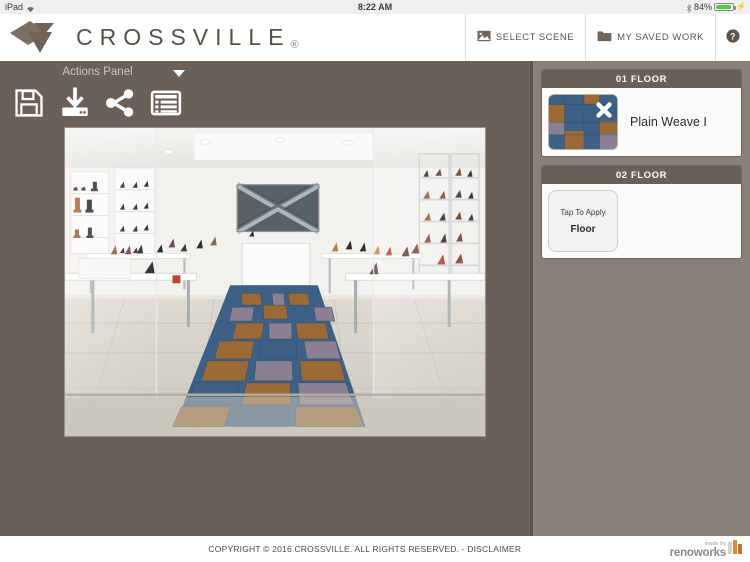 This screenshot has height=562, width=750. I want to click on wifi-icon, so click(30, 8).